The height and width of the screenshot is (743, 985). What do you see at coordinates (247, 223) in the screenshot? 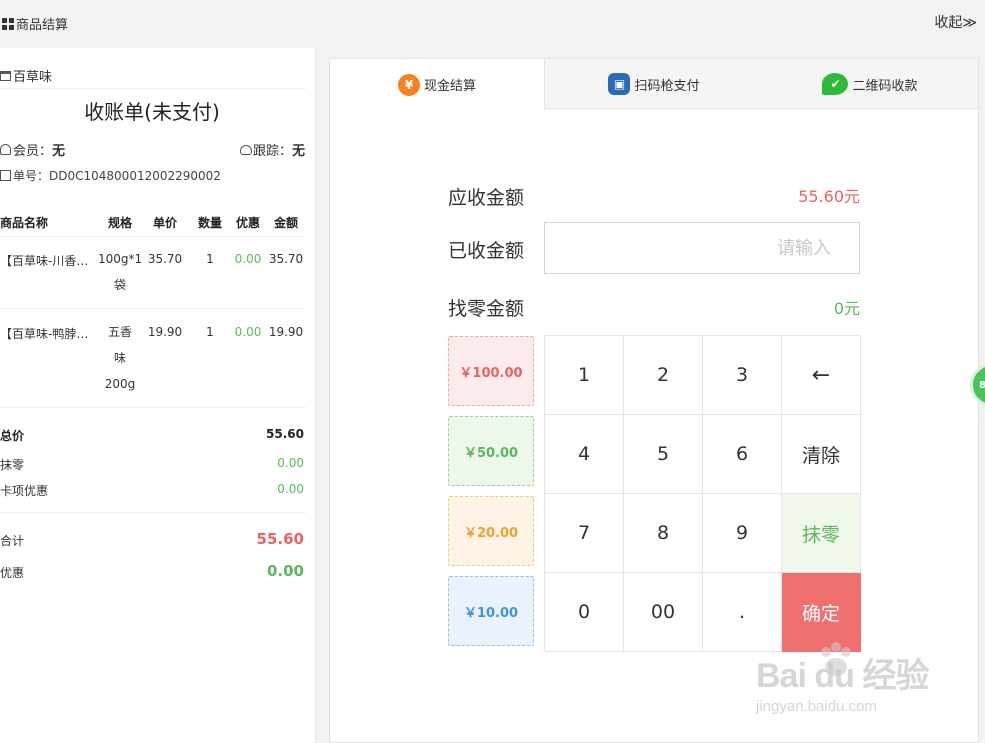
I see `col-discount: 优惠` at bounding box center [247, 223].